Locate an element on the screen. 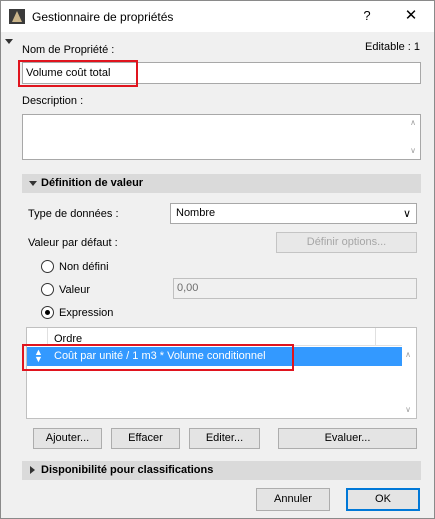  default-value-label: Valeur par défaut : is located at coordinates (73, 243).